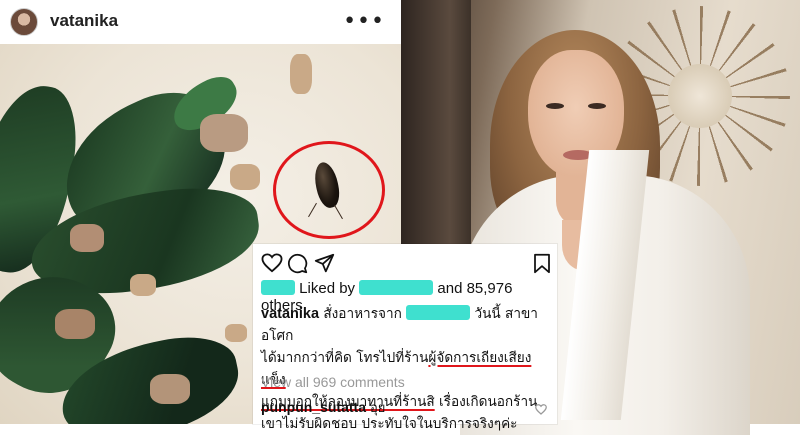 This screenshot has width=800, height=435. What do you see at coordinates (378, 408) in the screenshot?
I see `comment-text: อุย` at bounding box center [378, 408].